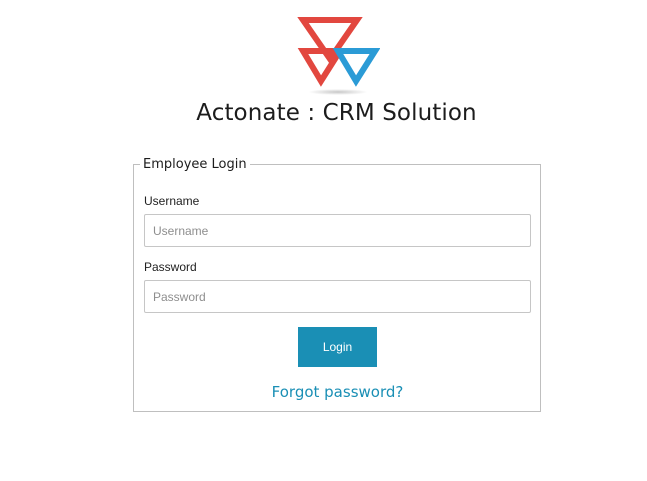  I want to click on employee-login-legend: Employee Login, so click(195, 164).